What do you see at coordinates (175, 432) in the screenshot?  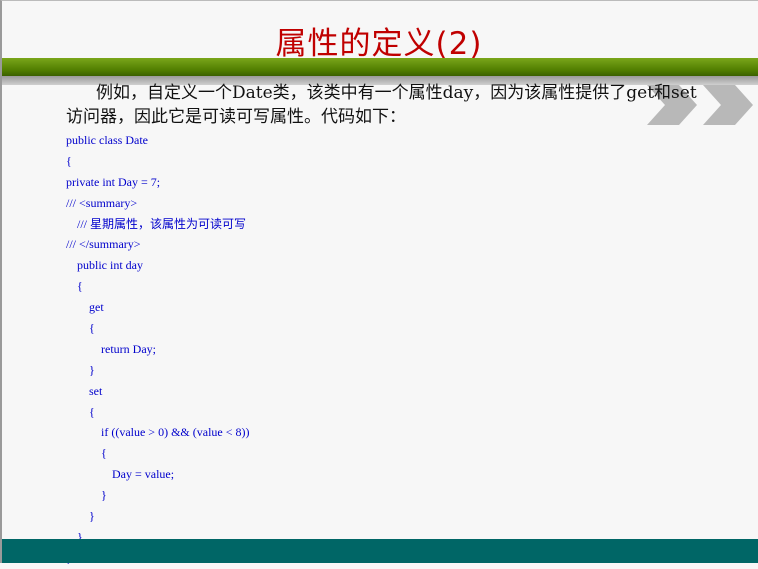 I see `code-line: if ((value > 0) && (value < 8))` at bounding box center [175, 432].